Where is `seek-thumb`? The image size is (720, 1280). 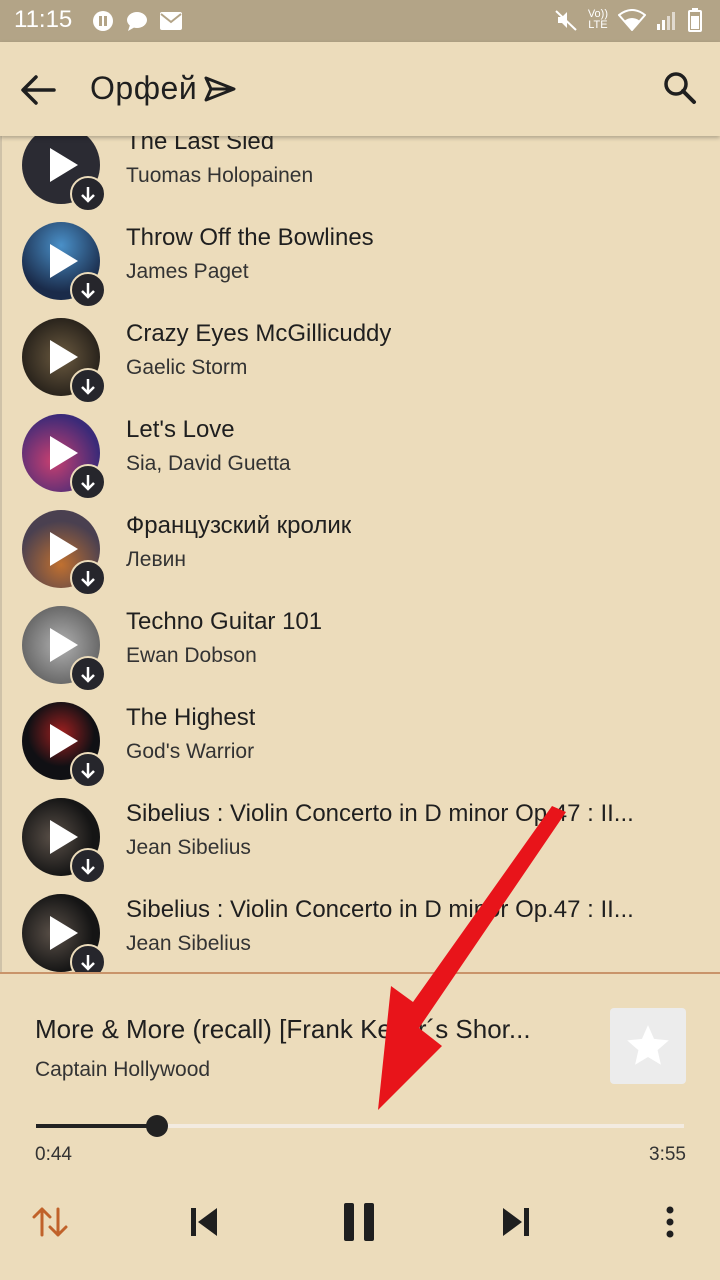
seek-thumb is located at coordinates (157, 1126).